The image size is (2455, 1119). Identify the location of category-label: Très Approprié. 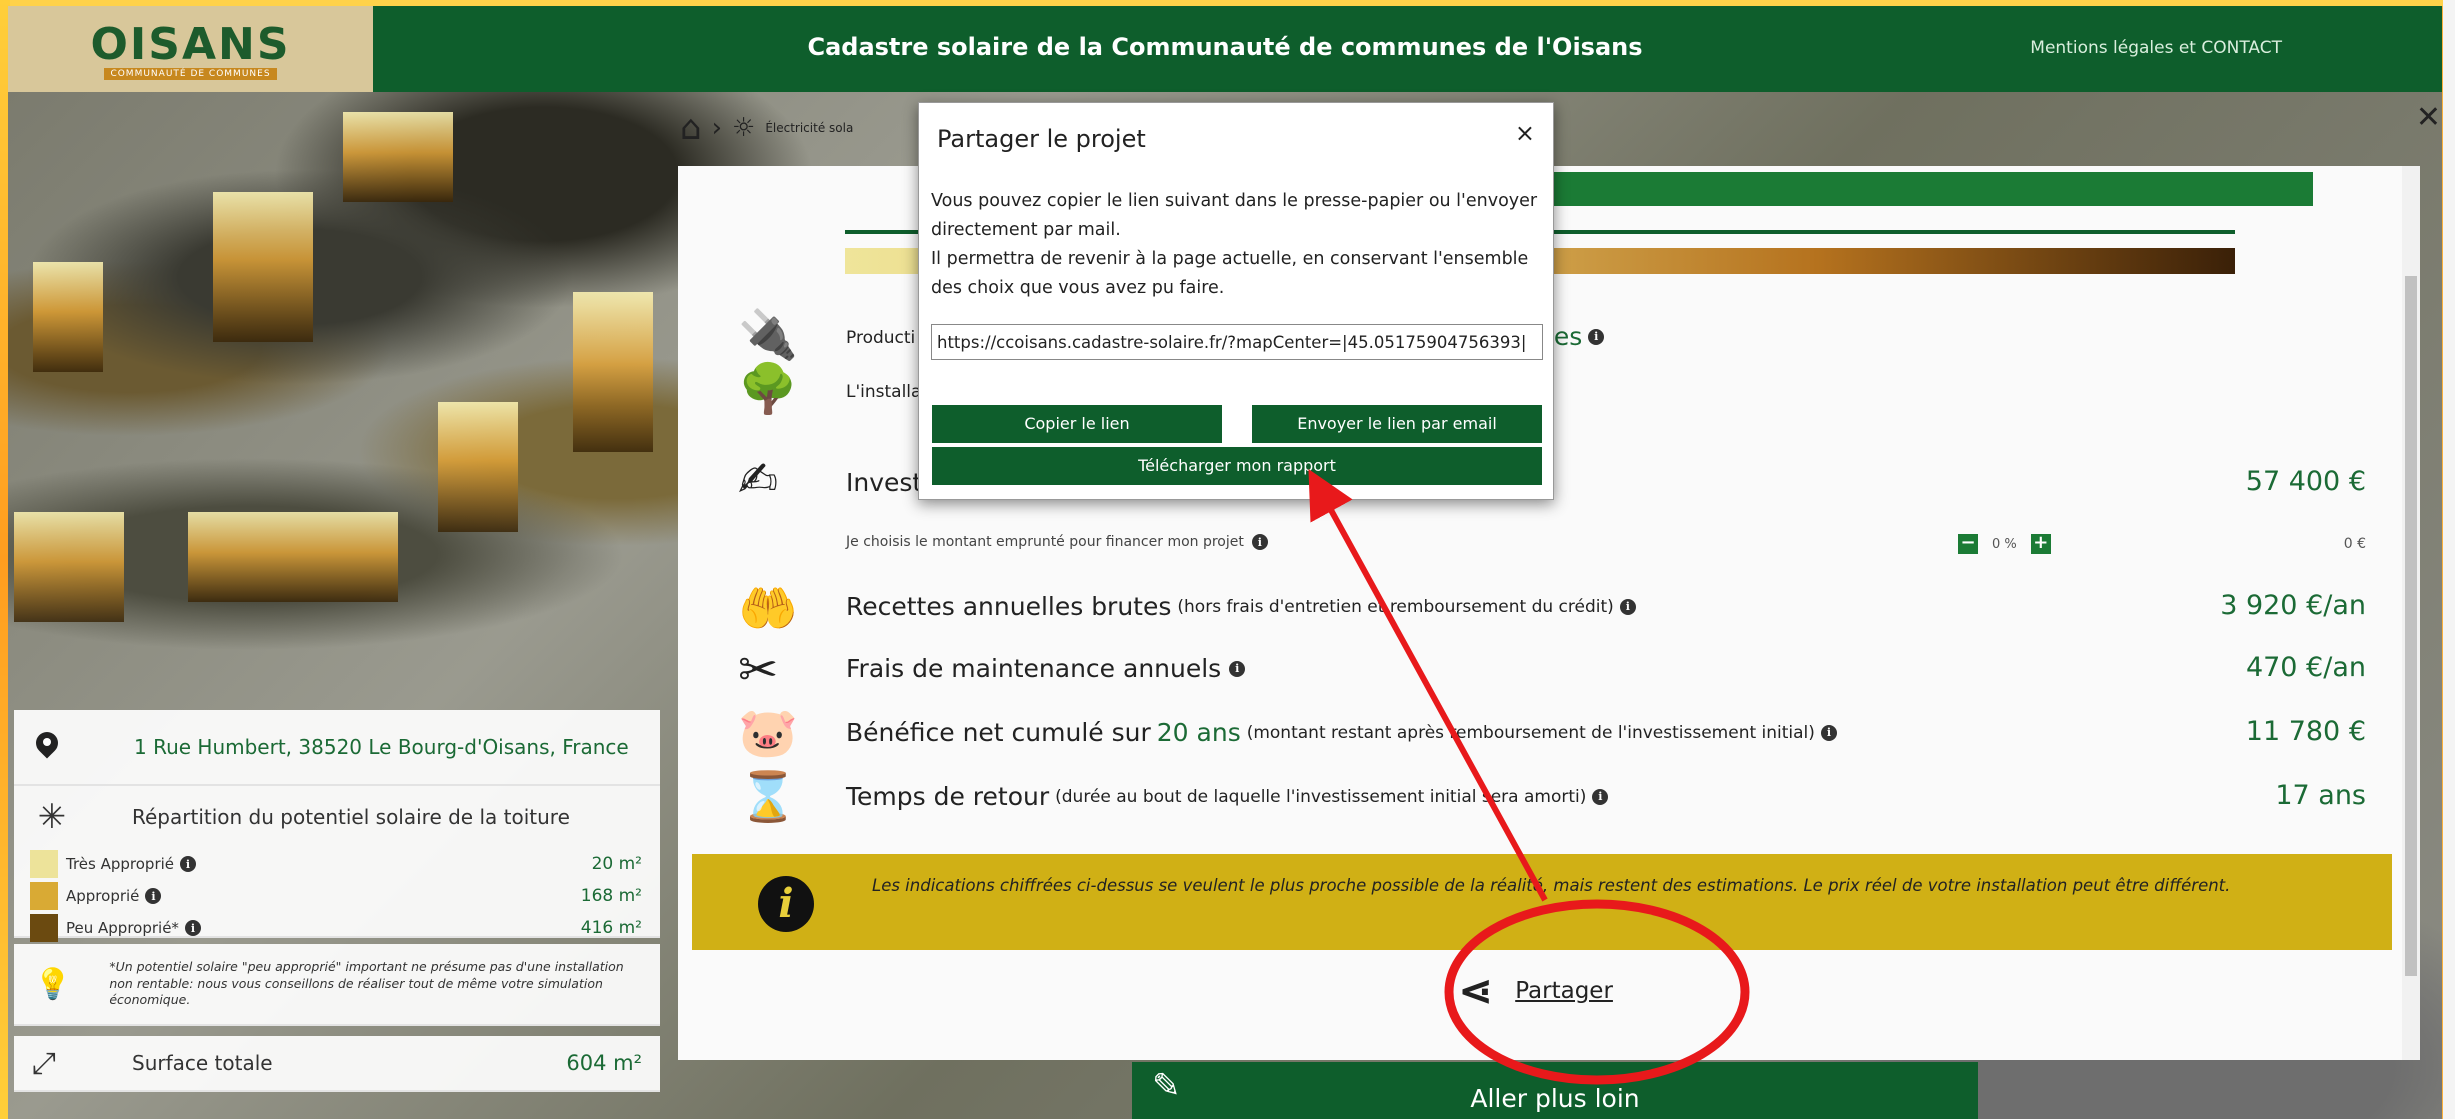
(120, 864).